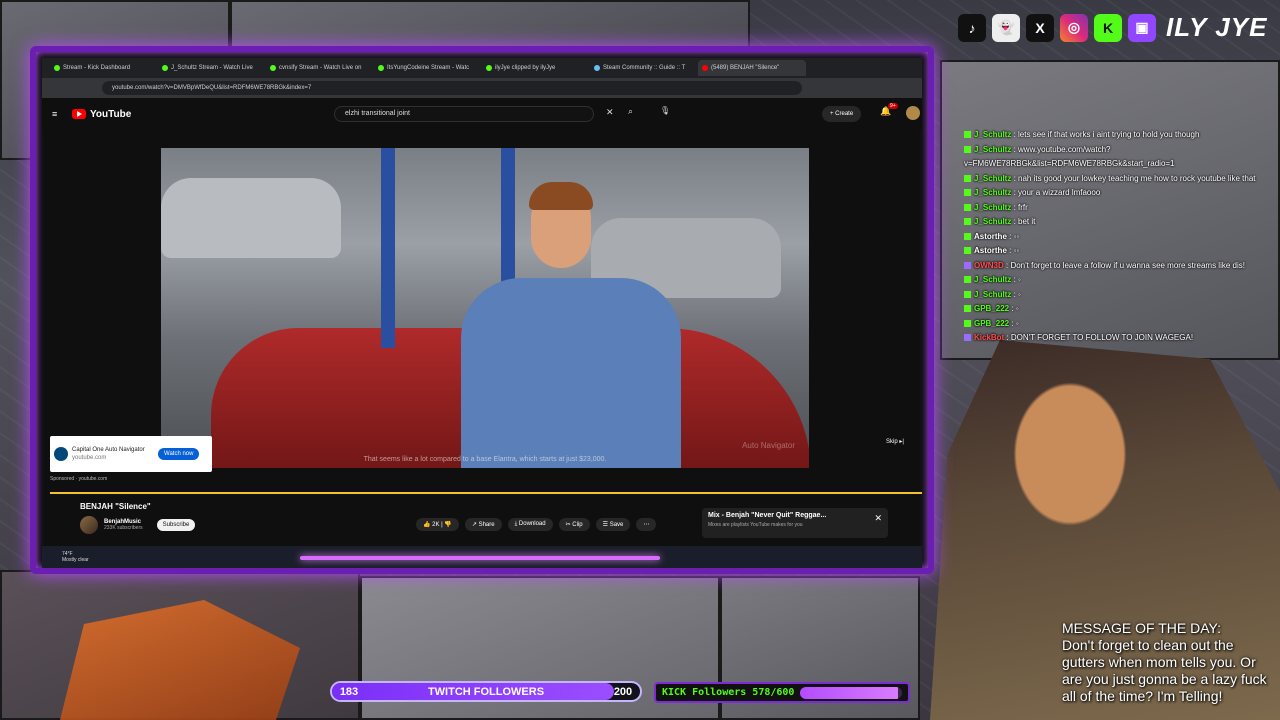 The height and width of the screenshot is (720, 1280). What do you see at coordinates (483, 524) in the screenshot?
I see `share-button: ↗ Share` at bounding box center [483, 524].